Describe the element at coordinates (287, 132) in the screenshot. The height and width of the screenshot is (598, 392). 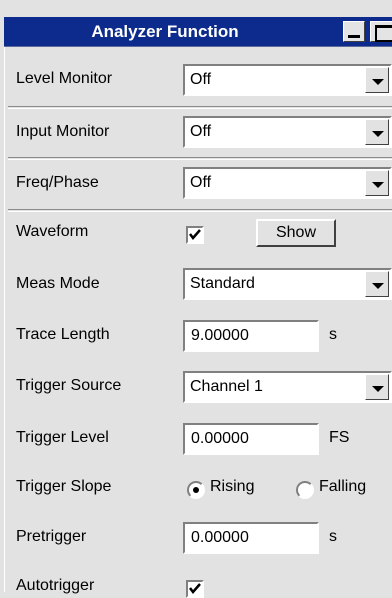
I see `input-monitor-select: Off` at that location.